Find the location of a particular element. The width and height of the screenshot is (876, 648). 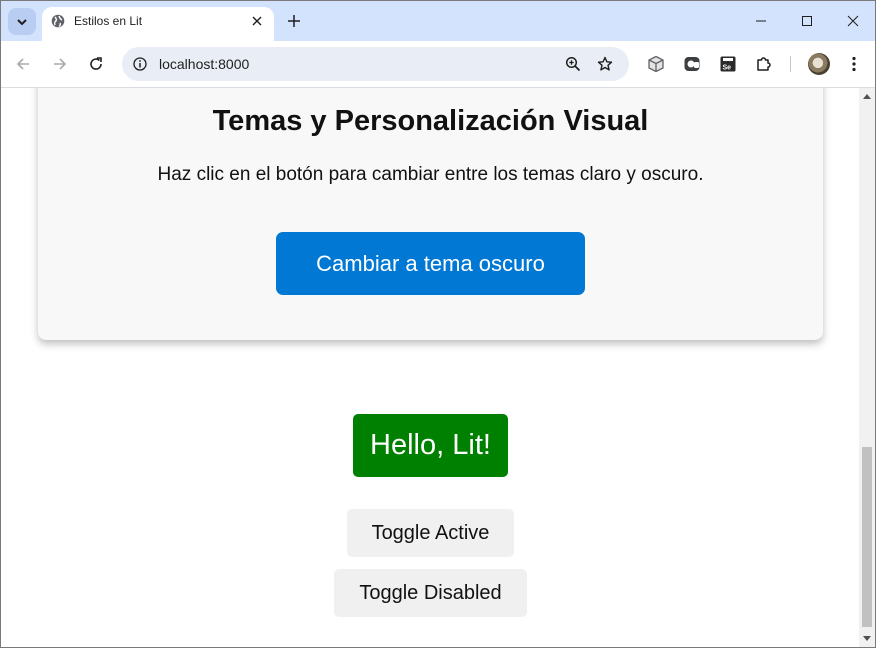

tab-close-button is located at coordinates (257, 21).